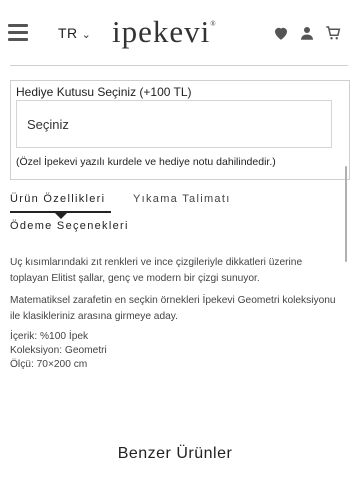  What do you see at coordinates (18, 33) in the screenshot?
I see `menu-icon` at bounding box center [18, 33].